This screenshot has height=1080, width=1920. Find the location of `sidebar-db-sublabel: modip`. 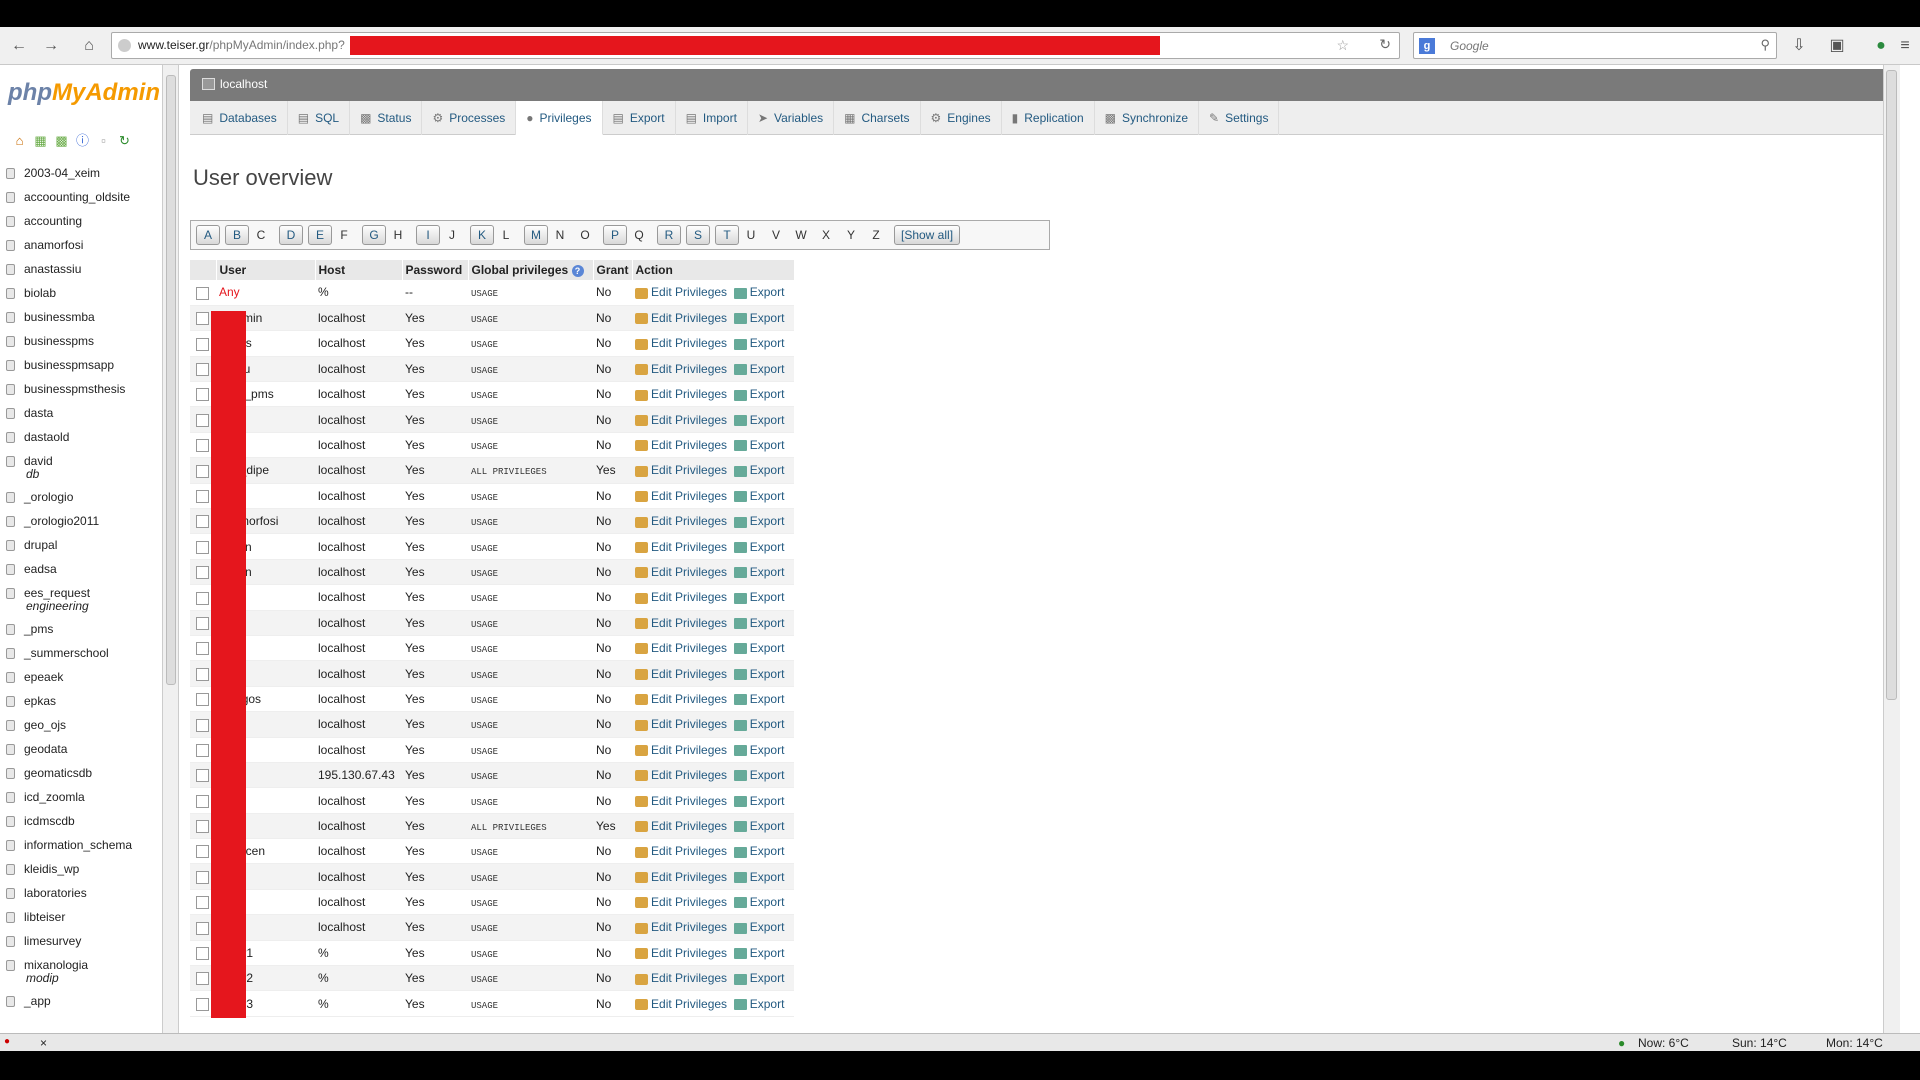

sidebar-db-sublabel: modip is located at coordinates (75, 979).